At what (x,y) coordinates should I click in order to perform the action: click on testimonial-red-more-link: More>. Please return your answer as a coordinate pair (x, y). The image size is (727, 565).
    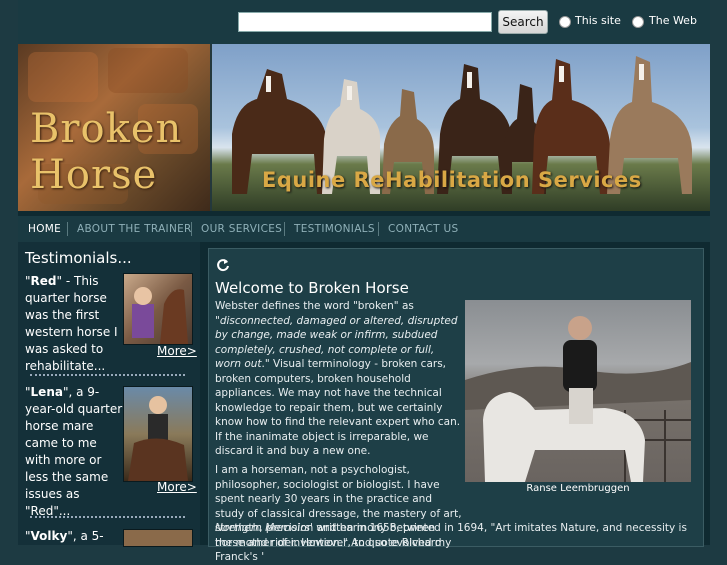
    Looking at the image, I should click on (177, 351).